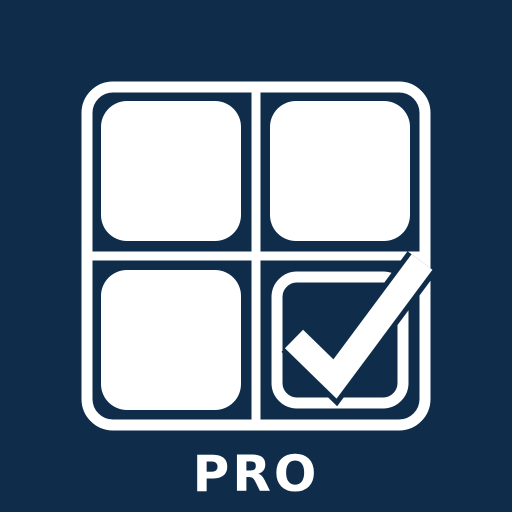  What do you see at coordinates (171, 171) in the screenshot?
I see `grid-cell-top-left` at bounding box center [171, 171].